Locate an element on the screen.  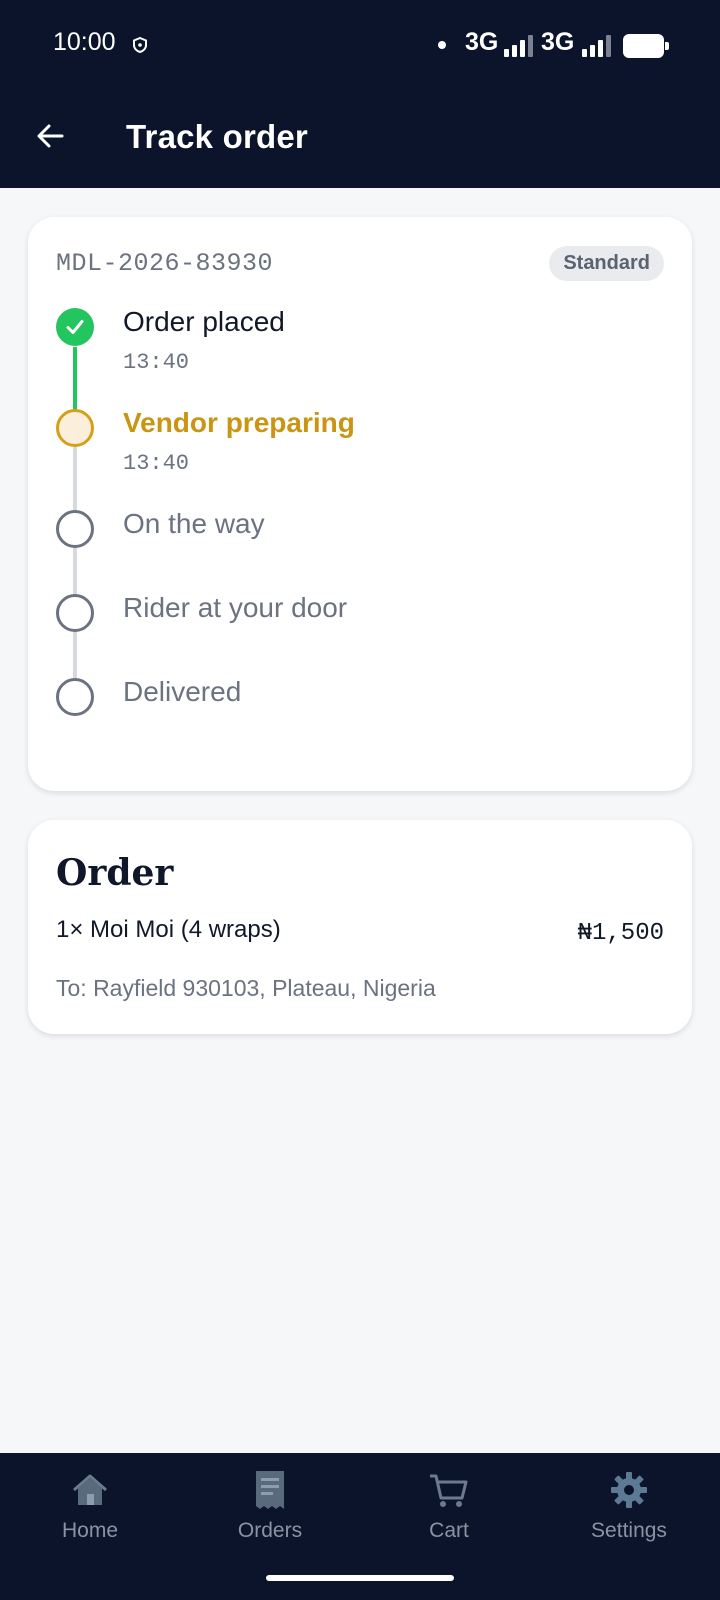
status-time: 10:00 is located at coordinates (84, 42).